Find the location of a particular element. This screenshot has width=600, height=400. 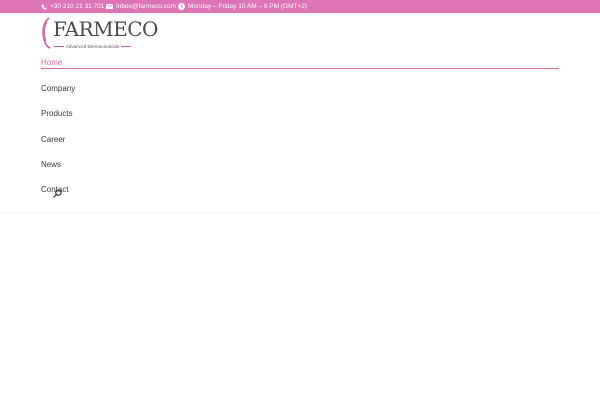

nav-item-products: Products is located at coordinates (57, 113).